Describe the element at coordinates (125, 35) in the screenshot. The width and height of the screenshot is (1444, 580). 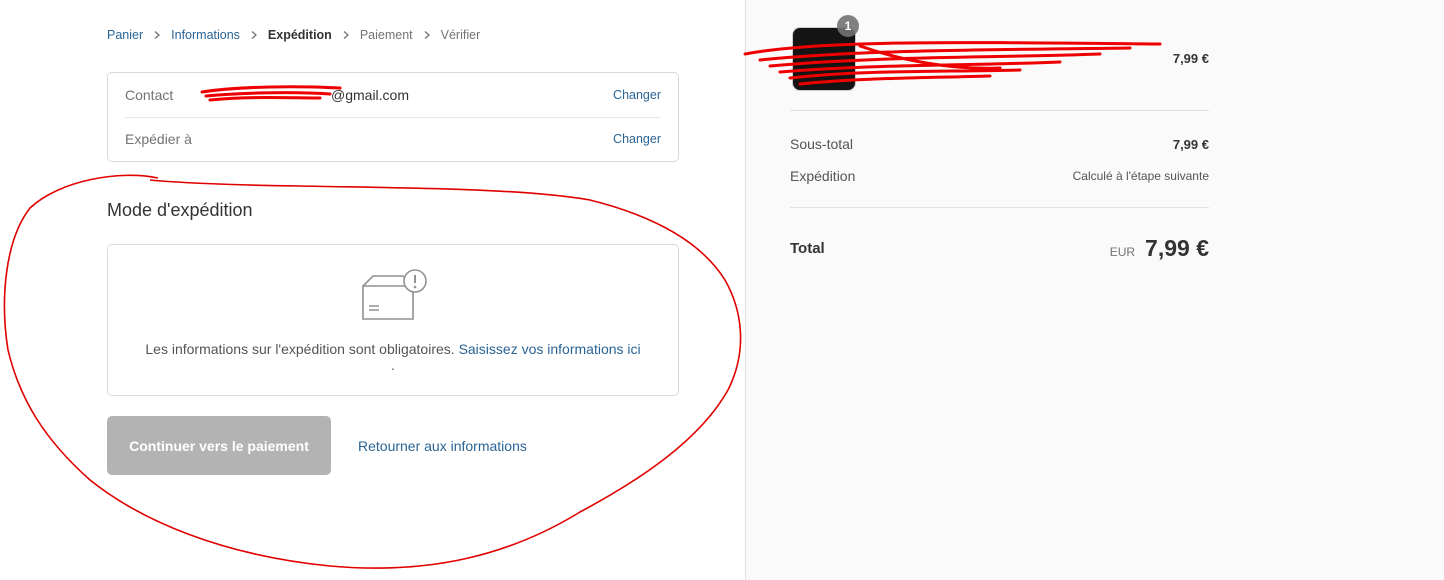
I see `breadcrumb-cart: Panier` at that location.